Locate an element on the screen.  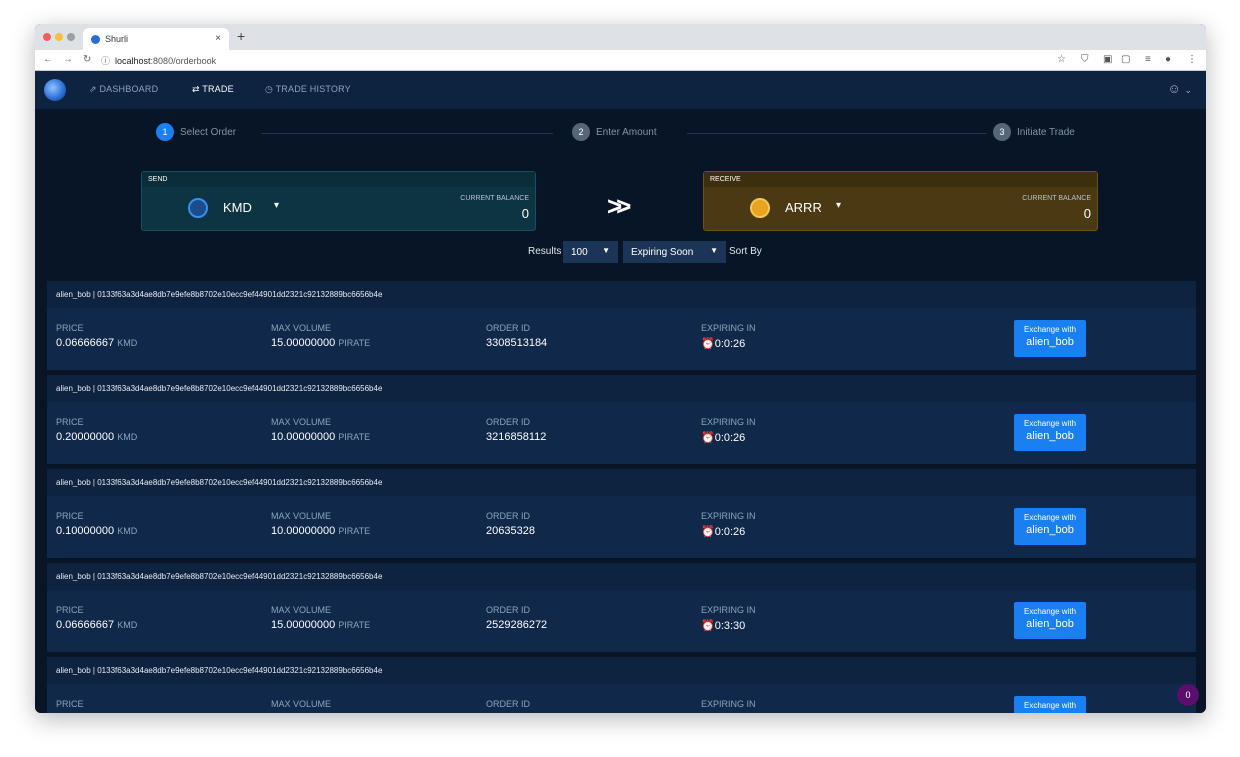
step-number: 1 is located at coordinates (165, 132).